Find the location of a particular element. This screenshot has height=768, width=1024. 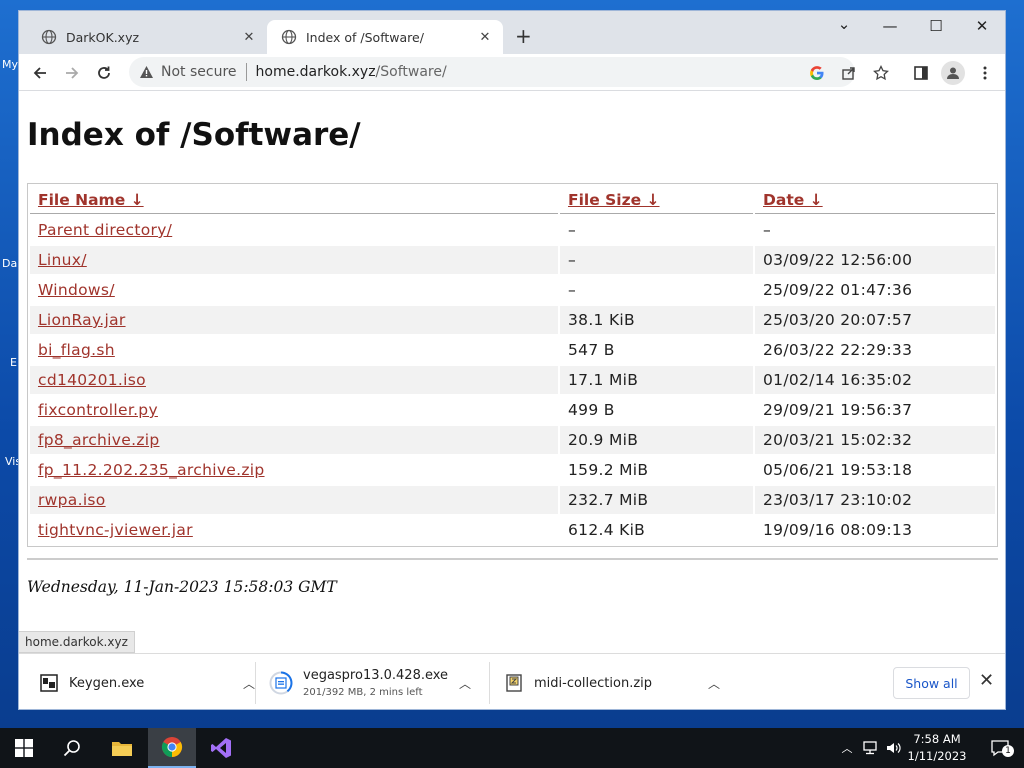

google-icon is located at coordinates (817, 73).